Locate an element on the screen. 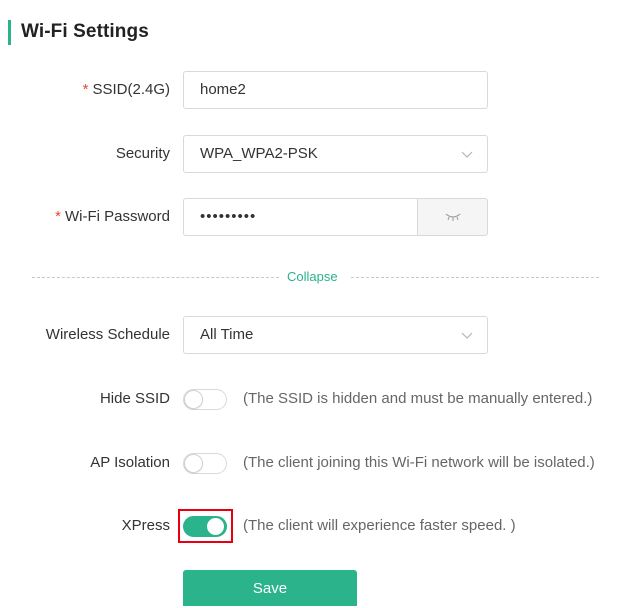  collapse-divider: Collapse is located at coordinates (315, 278).